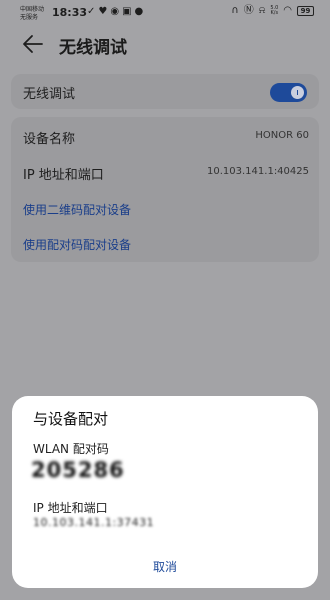  Describe the element at coordinates (29, 17) in the screenshot. I see `carrier-status: 无服务` at that location.